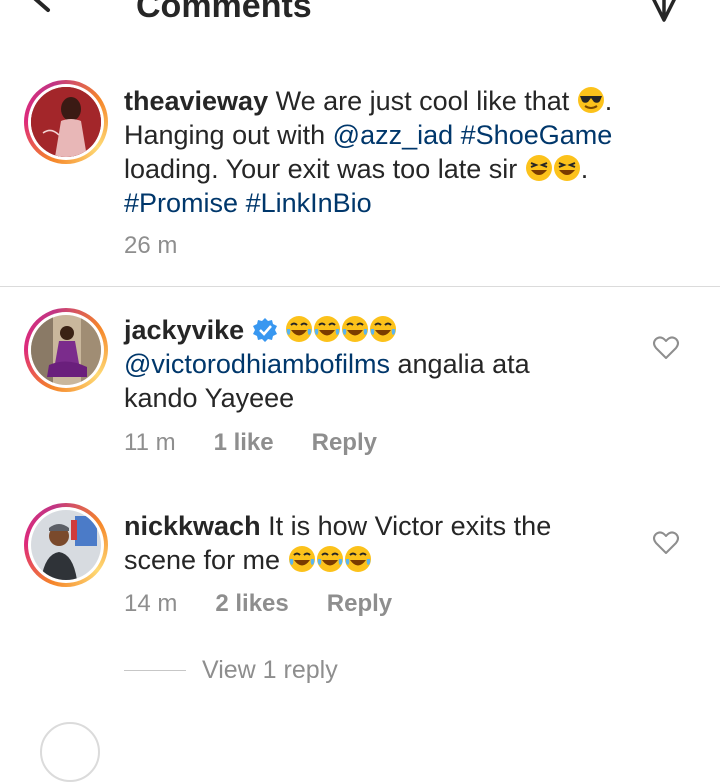  What do you see at coordinates (360, 286) in the screenshot?
I see `divider` at bounding box center [360, 286].